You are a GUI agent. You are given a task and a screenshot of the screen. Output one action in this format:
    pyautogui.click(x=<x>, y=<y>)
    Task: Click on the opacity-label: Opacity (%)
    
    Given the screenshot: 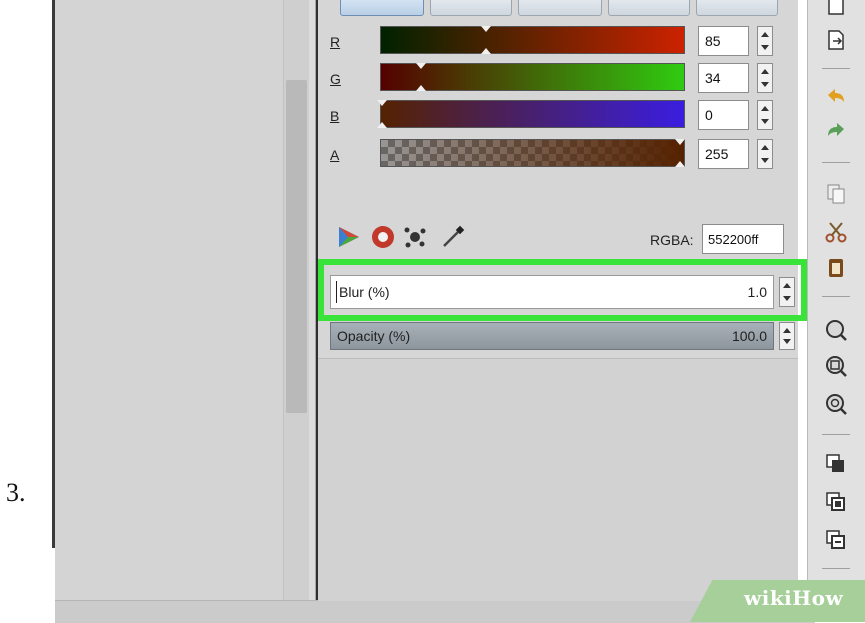 What is the action you would take?
    pyautogui.click(x=374, y=336)
    